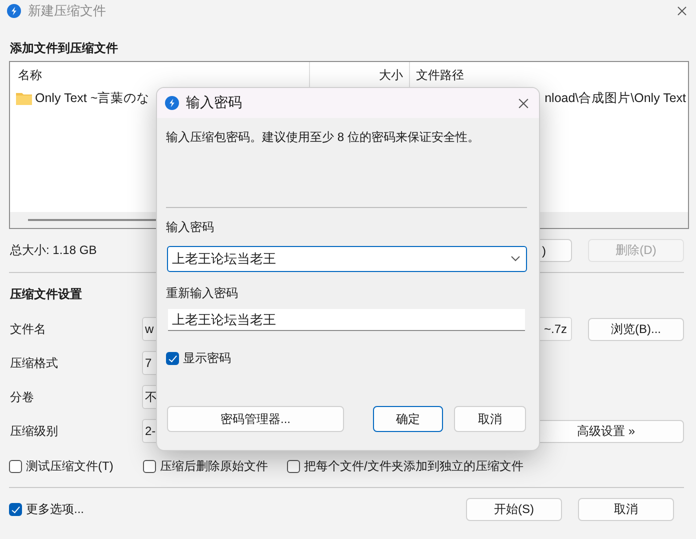 The image size is (696, 539). I want to click on section-heading: 添加文件到压缩文件, so click(64, 48).